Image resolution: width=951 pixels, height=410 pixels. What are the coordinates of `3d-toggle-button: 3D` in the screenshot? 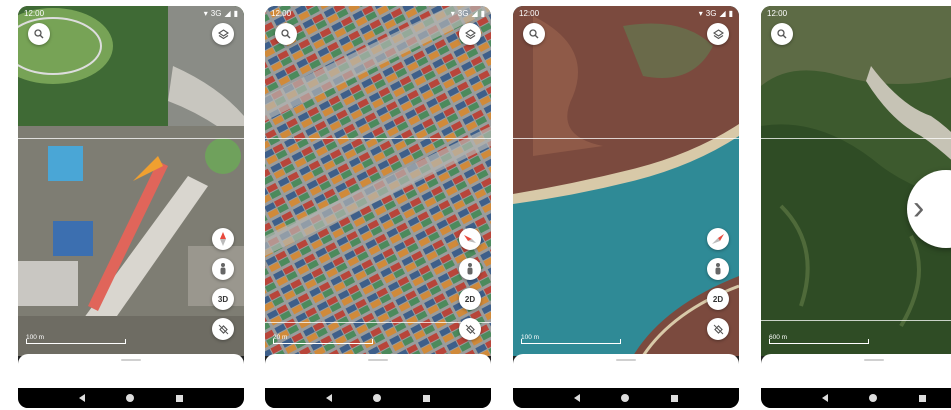 It's located at (223, 299).